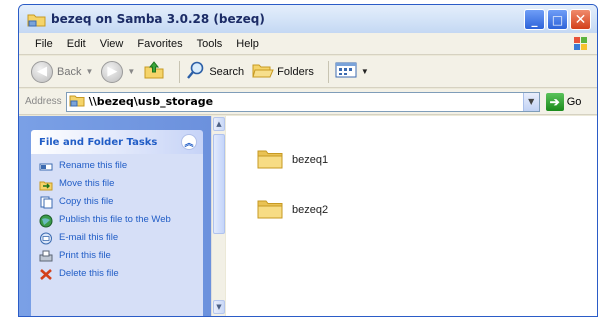 The width and height of the screenshot is (598, 317). I want to click on back-label: Back, so click(69, 71).